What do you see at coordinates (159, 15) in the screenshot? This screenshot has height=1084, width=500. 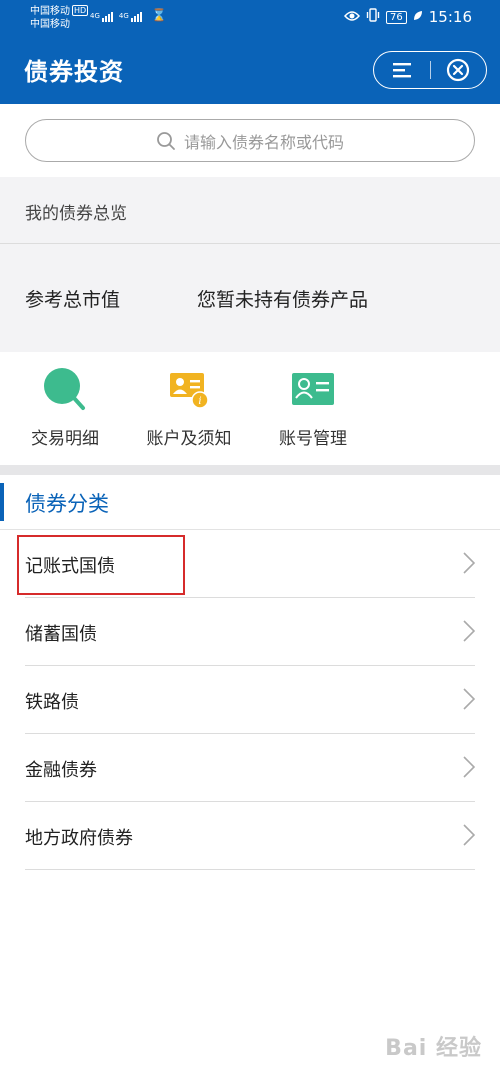 I see `hourglass-icon: ⌛` at bounding box center [159, 15].